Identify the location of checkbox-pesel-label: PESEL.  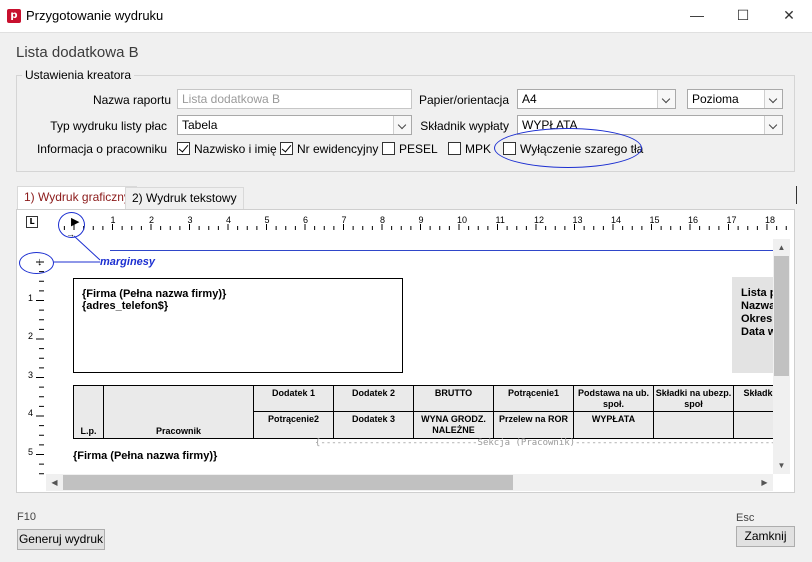
(418, 149).